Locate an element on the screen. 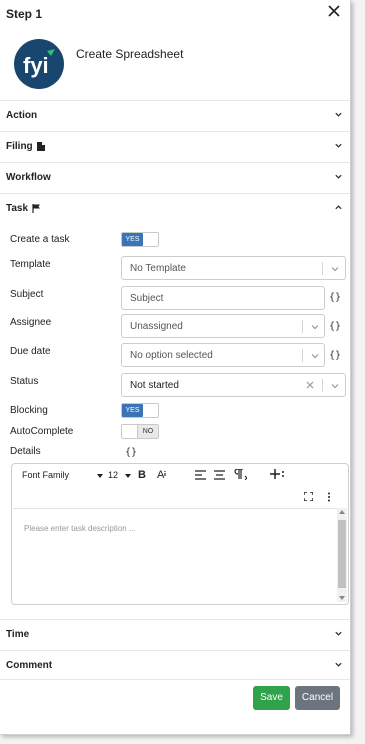 This screenshot has height=744, width=365. app-hero: fyi Create Spreadsheet is located at coordinates (175, 62).